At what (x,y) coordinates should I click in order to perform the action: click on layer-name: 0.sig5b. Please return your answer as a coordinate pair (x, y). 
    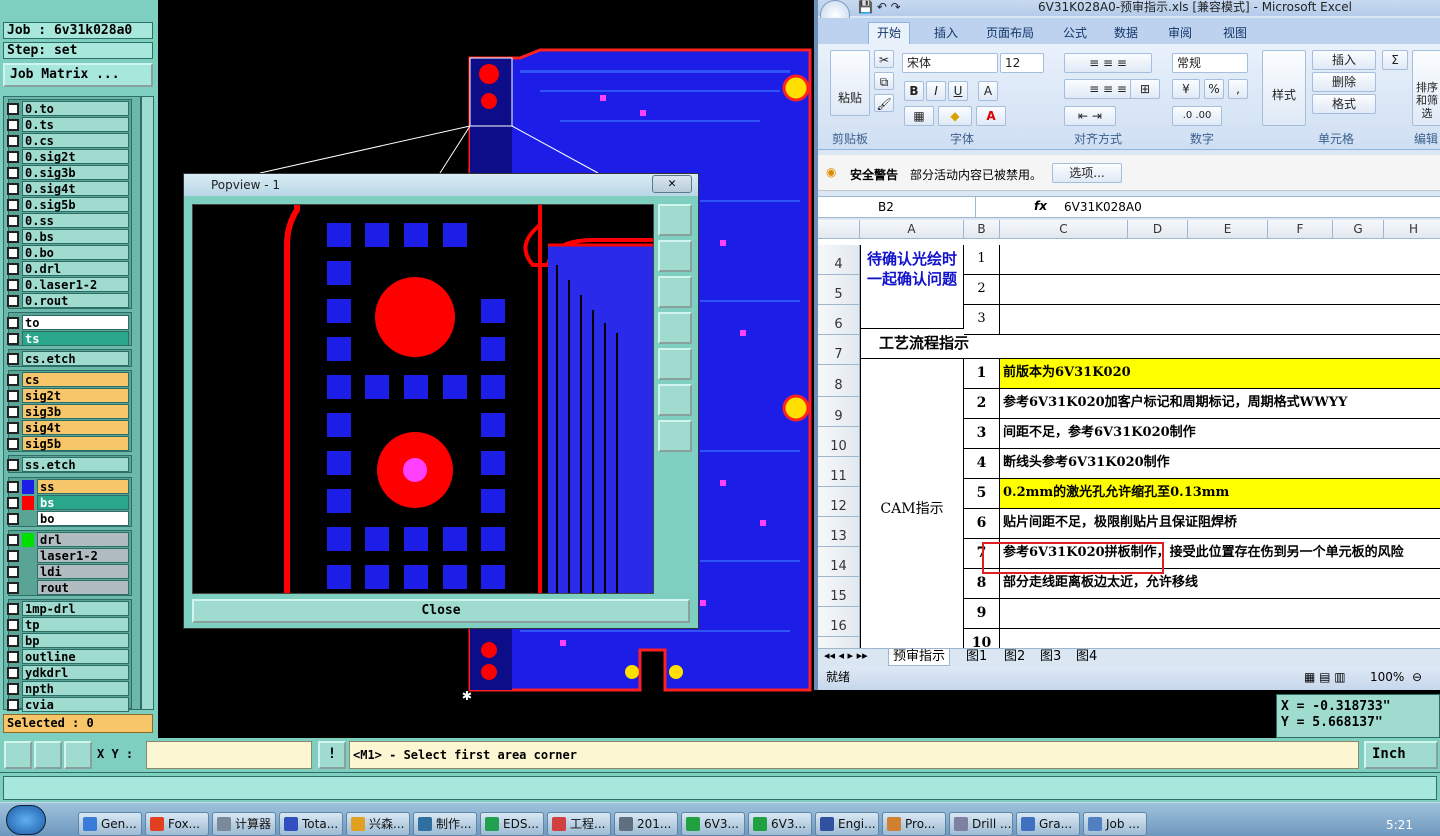
    Looking at the image, I should click on (75, 204).